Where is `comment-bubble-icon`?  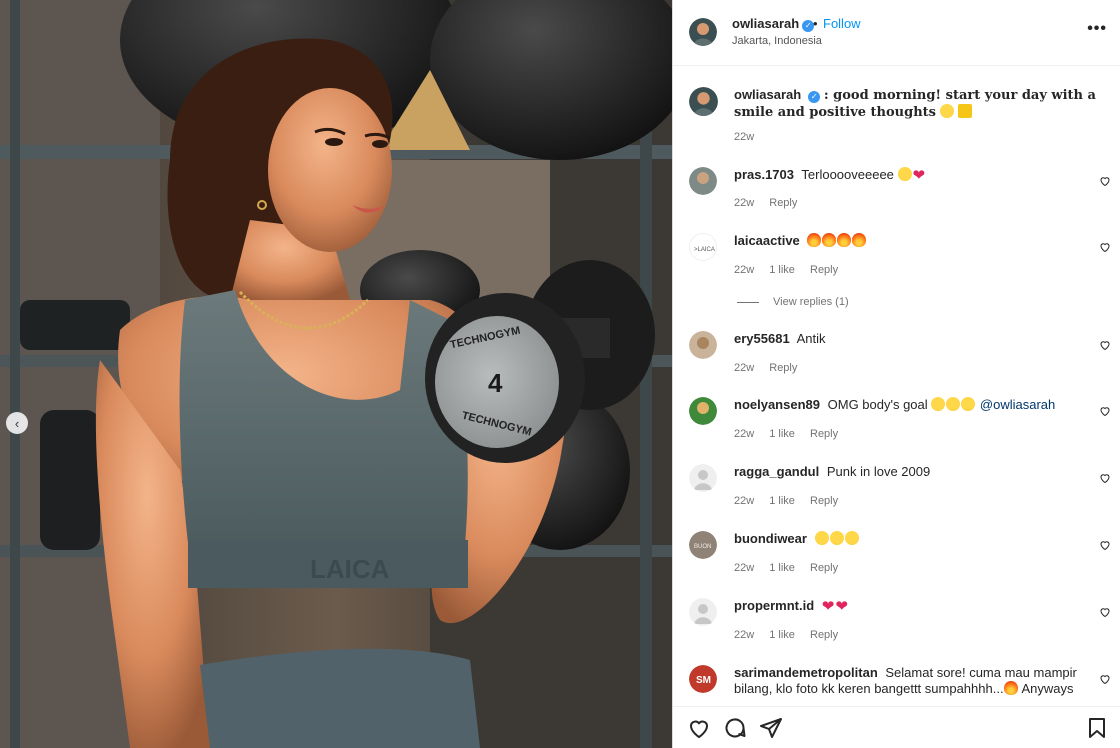 comment-bubble-icon is located at coordinates (735, 728).